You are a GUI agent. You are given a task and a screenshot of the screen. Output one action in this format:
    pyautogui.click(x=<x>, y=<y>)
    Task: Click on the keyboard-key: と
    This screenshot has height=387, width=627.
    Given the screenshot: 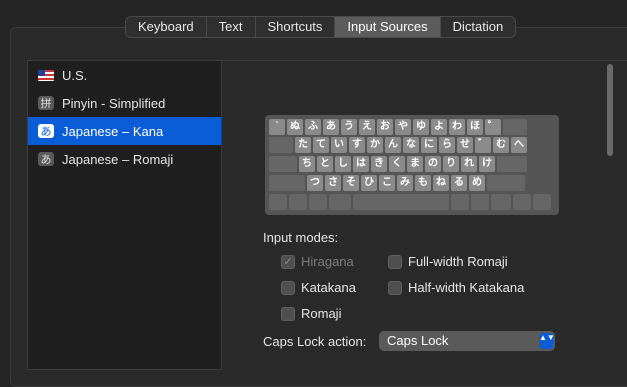 What is the action you would take?
    pyautogui.click(x=325, y=164)
    